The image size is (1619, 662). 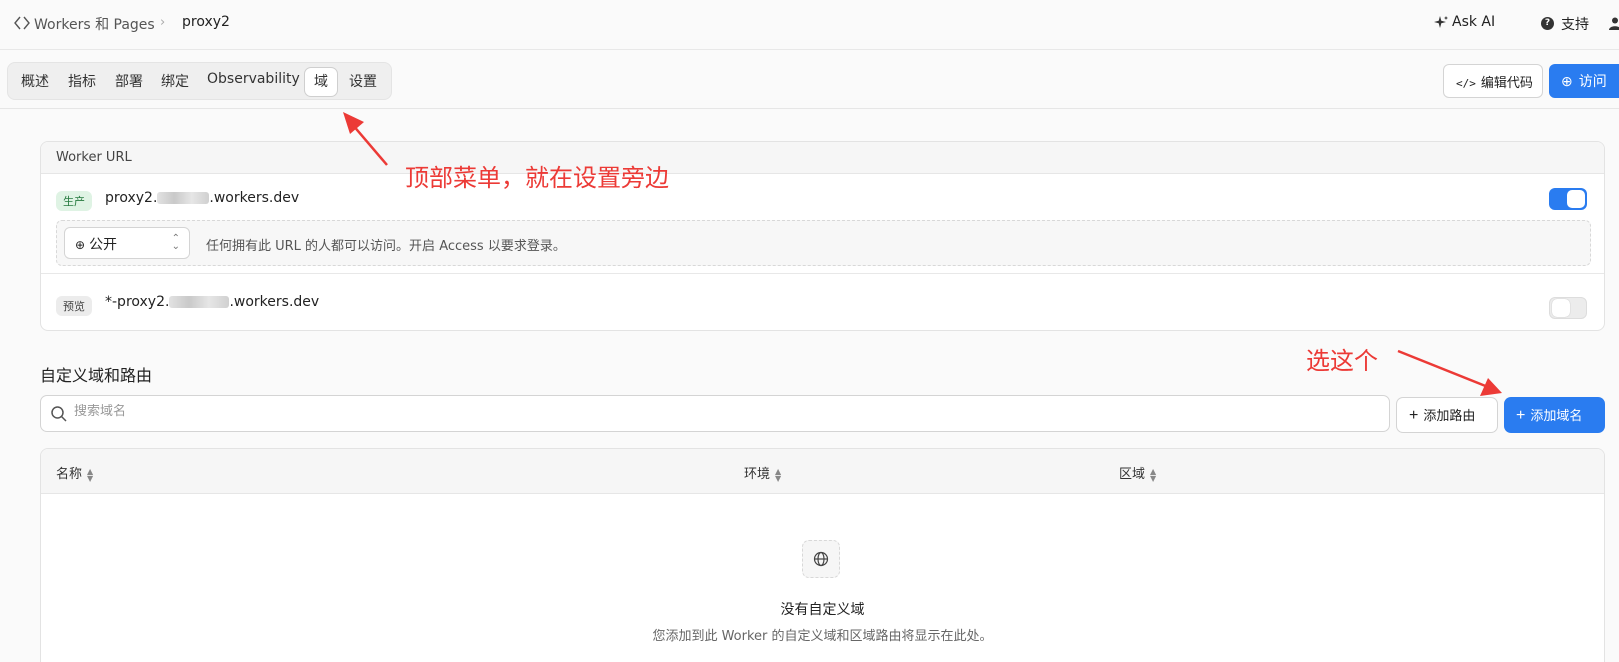 I want to click on help-icon: ?, so click(x=1547, y=23).